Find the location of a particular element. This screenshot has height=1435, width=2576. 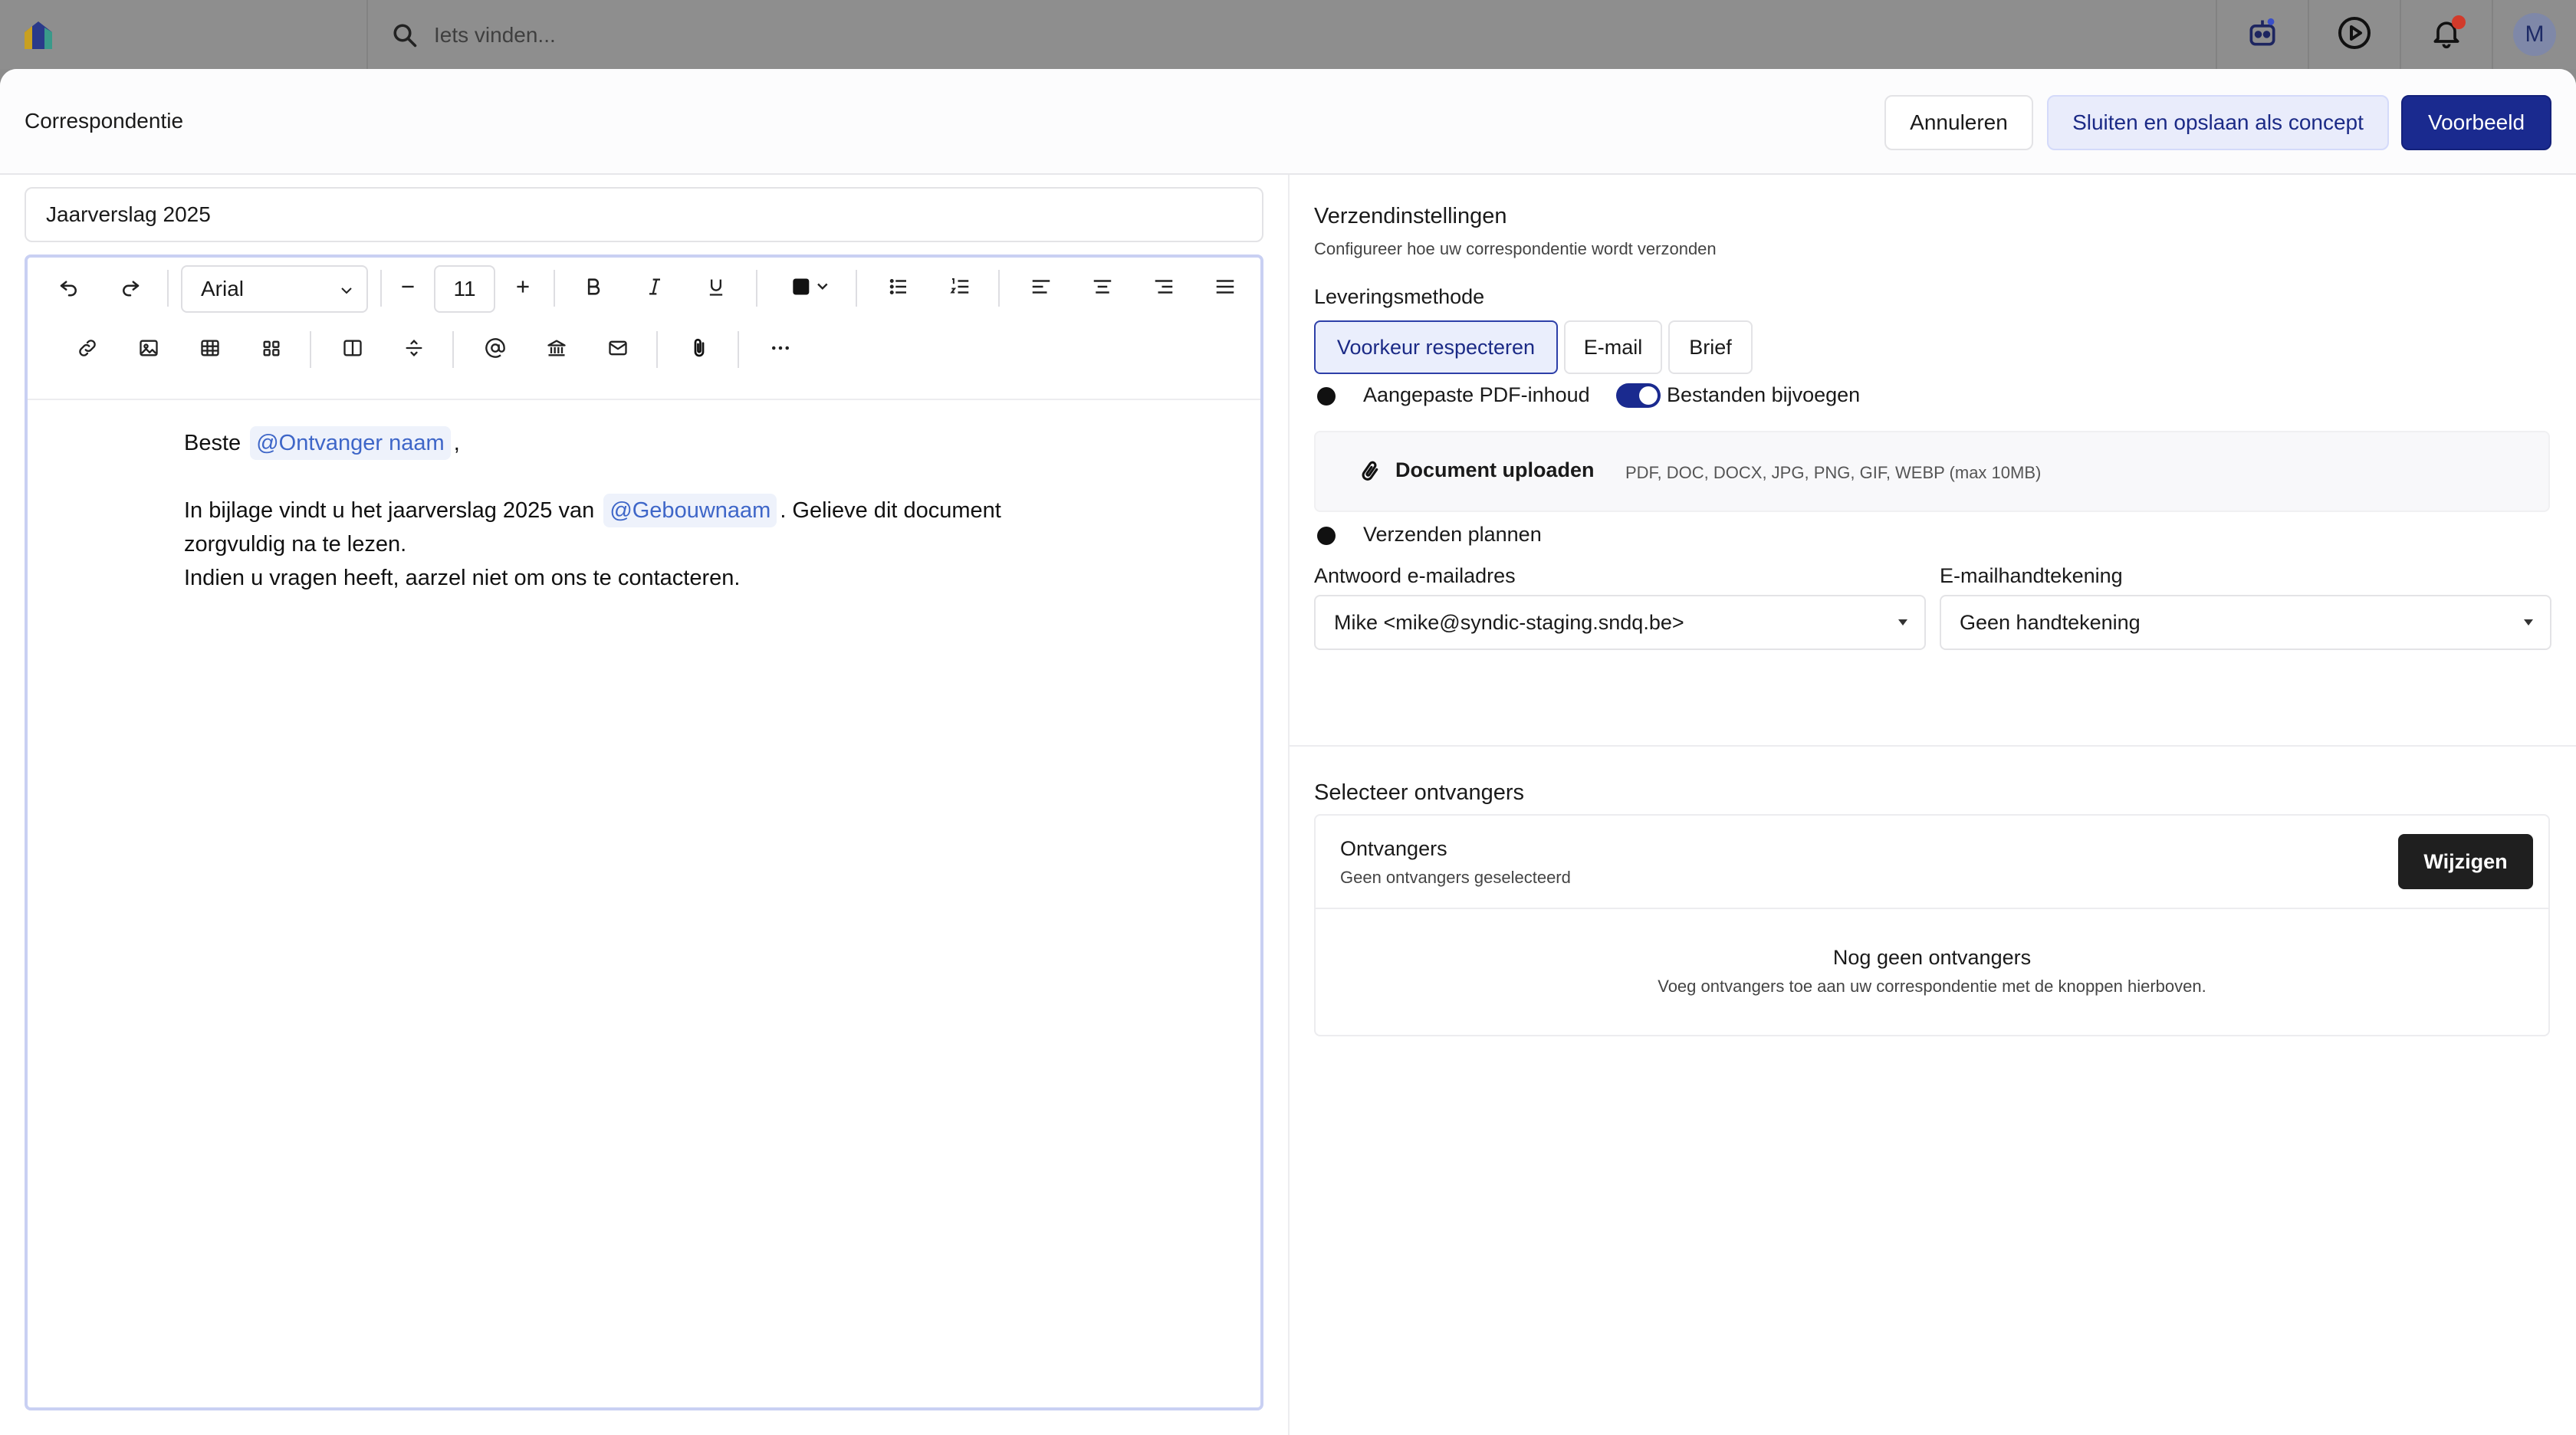

body-line-1-end: . Gelieve dit document is located at coordinates (890, 511).